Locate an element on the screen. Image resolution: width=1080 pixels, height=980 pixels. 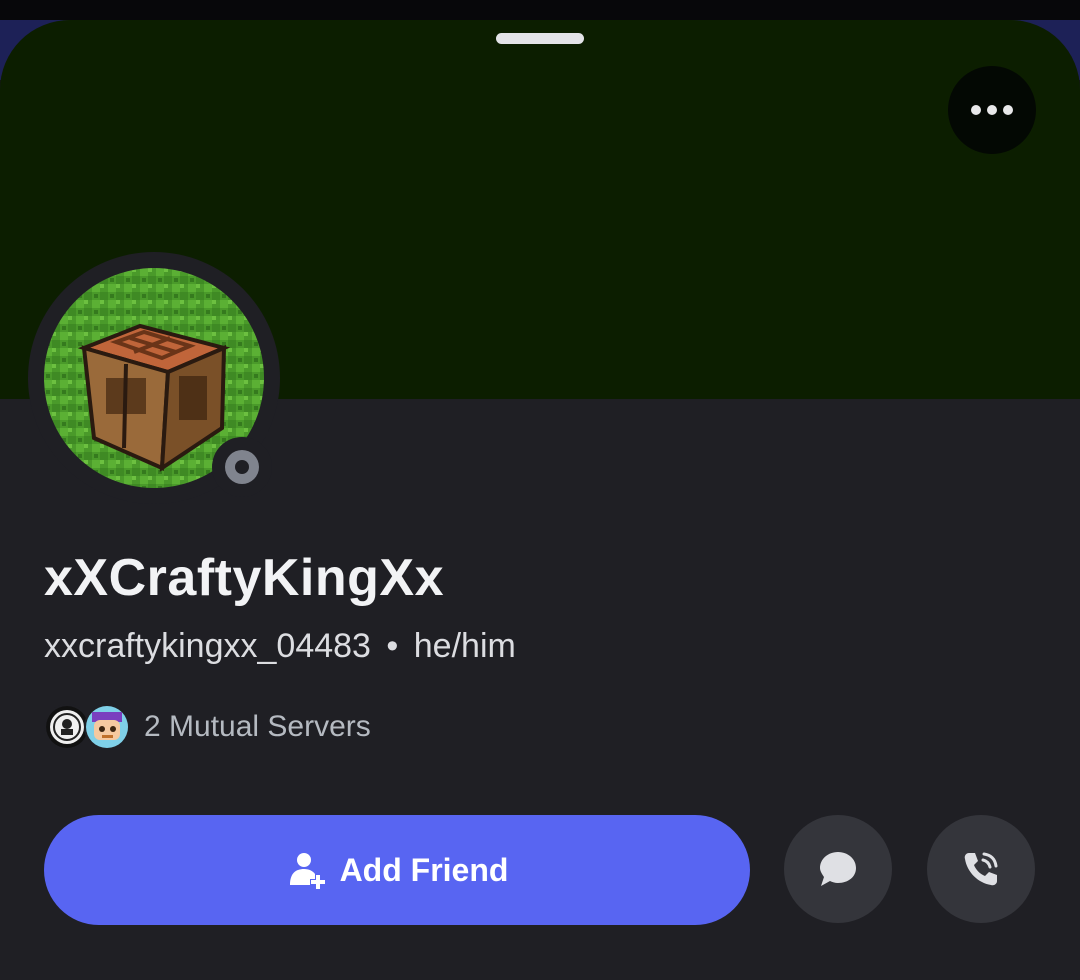
phone-icon is located at coordinates (981, 869).